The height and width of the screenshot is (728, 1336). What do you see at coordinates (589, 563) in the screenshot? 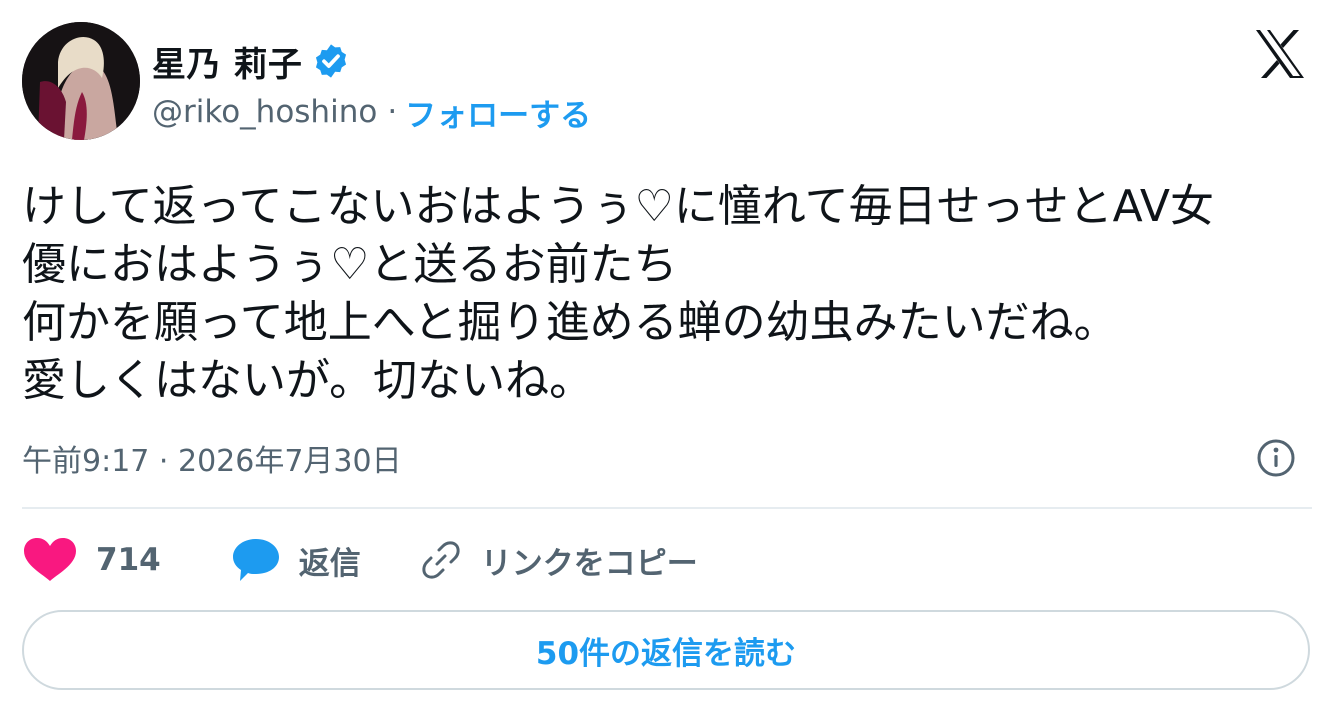
I see `copy-link-label: リンクをコピー` at bounding box center [589, 563].